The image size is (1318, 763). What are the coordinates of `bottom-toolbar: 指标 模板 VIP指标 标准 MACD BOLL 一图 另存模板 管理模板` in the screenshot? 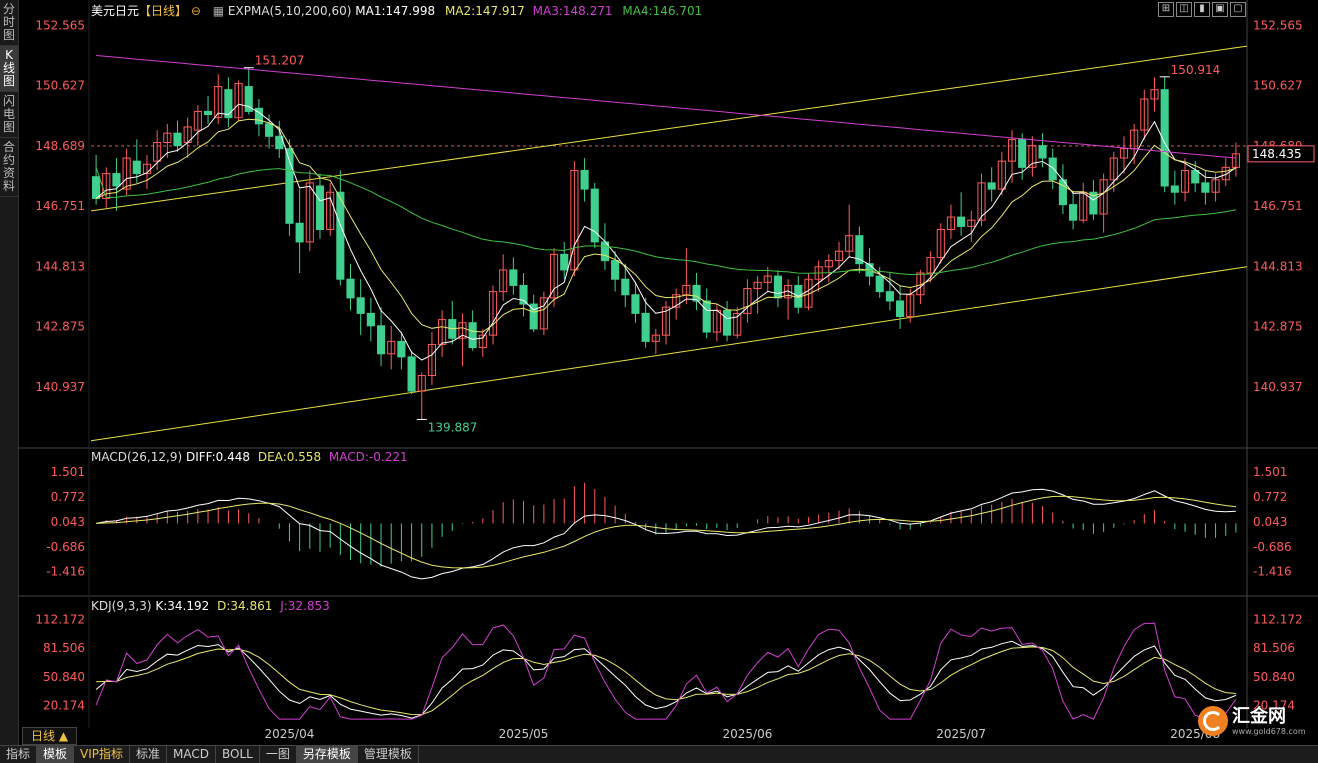 It's located at (659, 754).